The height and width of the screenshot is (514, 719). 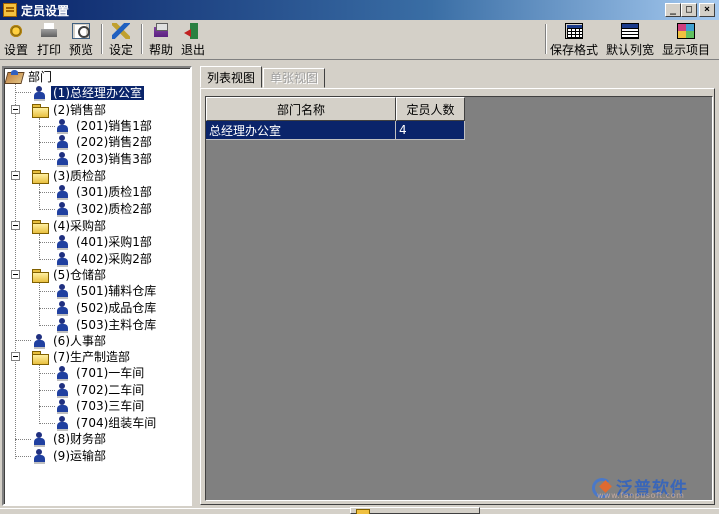 I want to click on tree-node: (203)销售3部, so click(x=105, y=159).